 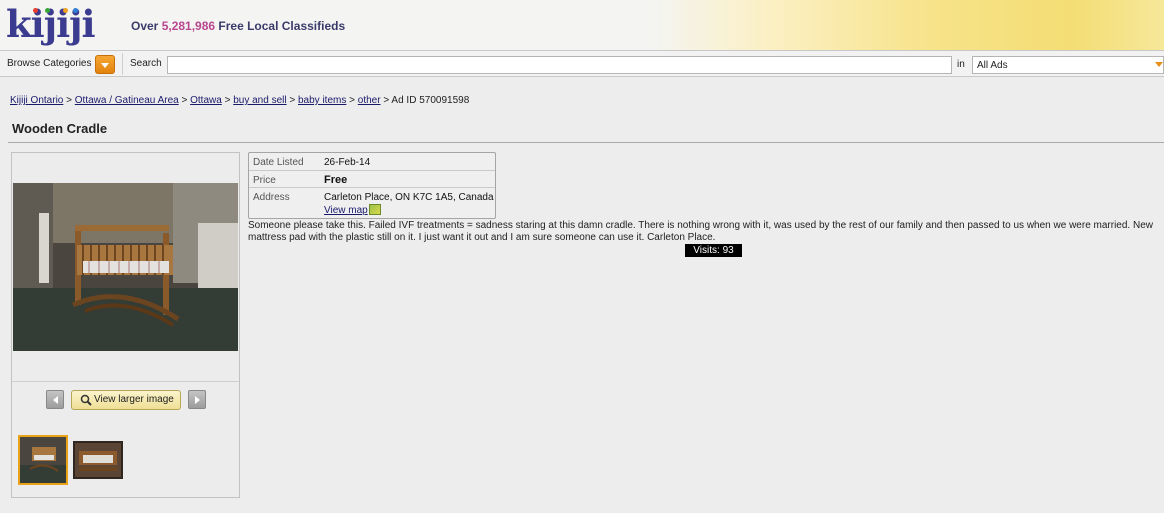 What do you see at coordinates (1159, 64) in the screenshot?
I see `chevron-down-icon` at bounding box center [1159, 64].